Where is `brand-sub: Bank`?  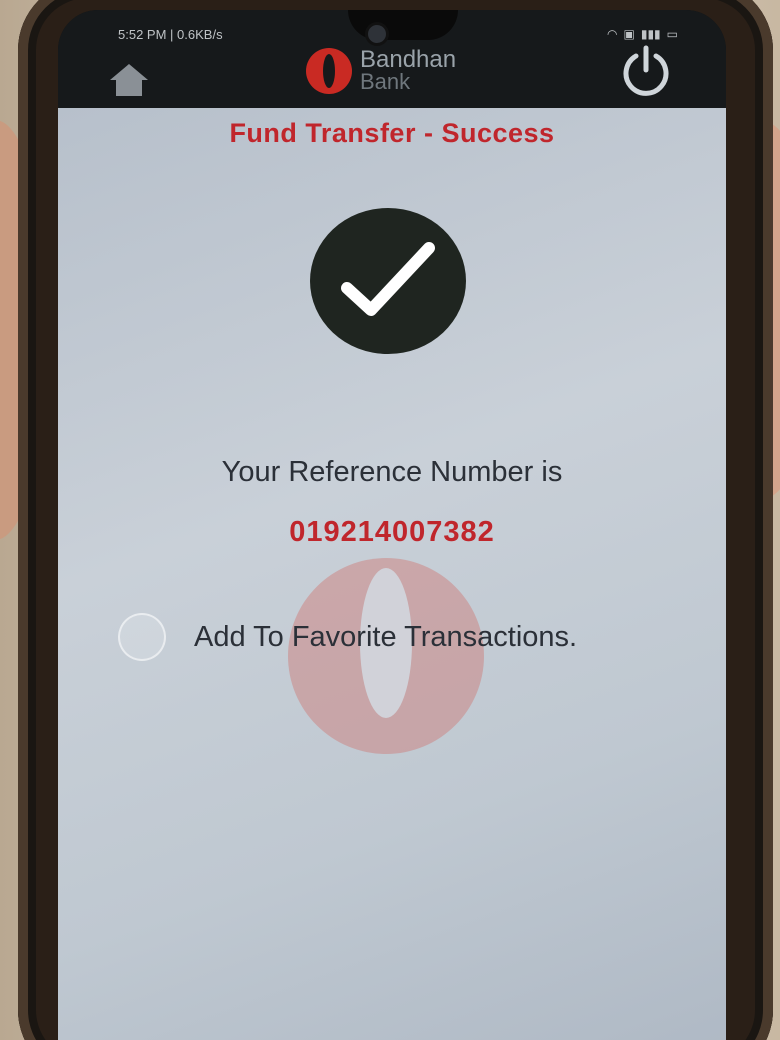 brand-sub: Bank is located at coordinates (385, 81).